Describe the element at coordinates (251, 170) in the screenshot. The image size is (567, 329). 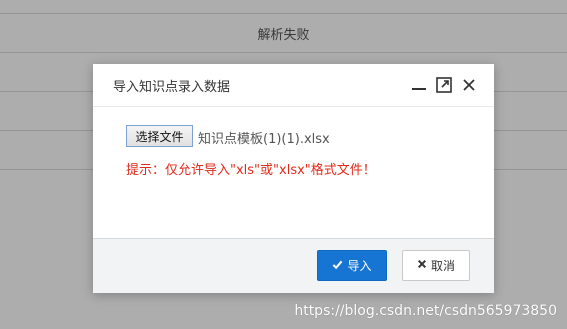
I see `format-hint: 提示：仅允许导入"xls"或"xlsx"格式文件！` at that location.